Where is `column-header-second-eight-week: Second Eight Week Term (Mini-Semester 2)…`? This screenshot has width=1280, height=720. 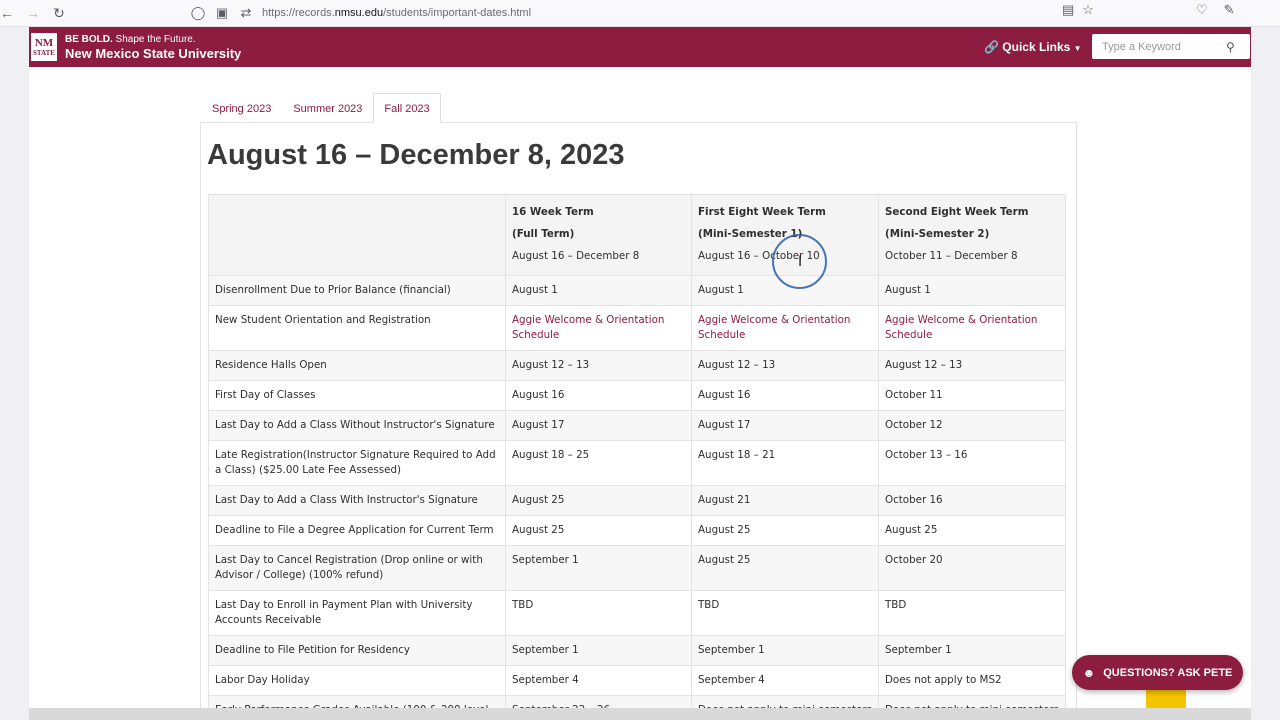
column-header-second-eight-week: Second Eight Week Term (Mini-Semester 2)… is located at coordinates (972, 235).